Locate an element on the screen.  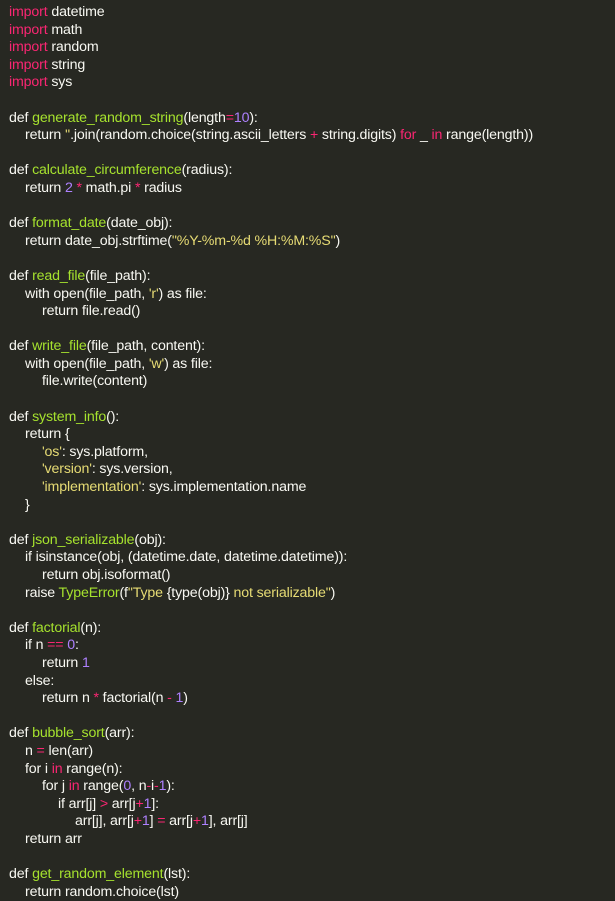
code-line: import string is located at coordinates (307, 66).